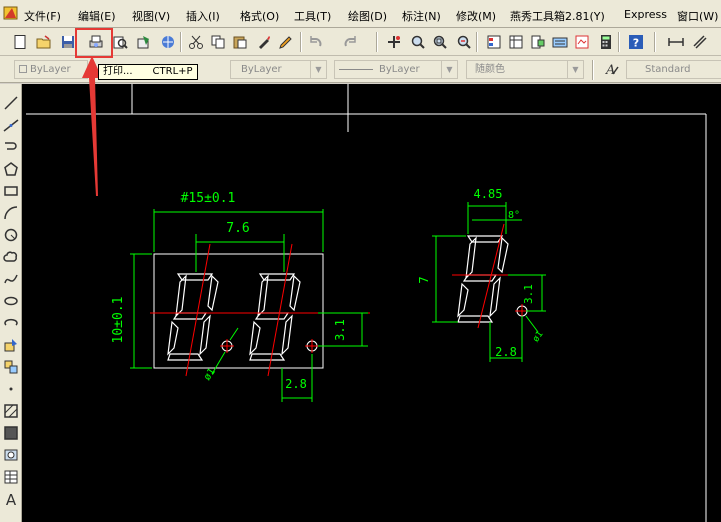 This screenshot has height=522, width=721. I want to click on single-digit-display: 4.85 8° 7 3.1 2.8 ø1, so click(481, 274).